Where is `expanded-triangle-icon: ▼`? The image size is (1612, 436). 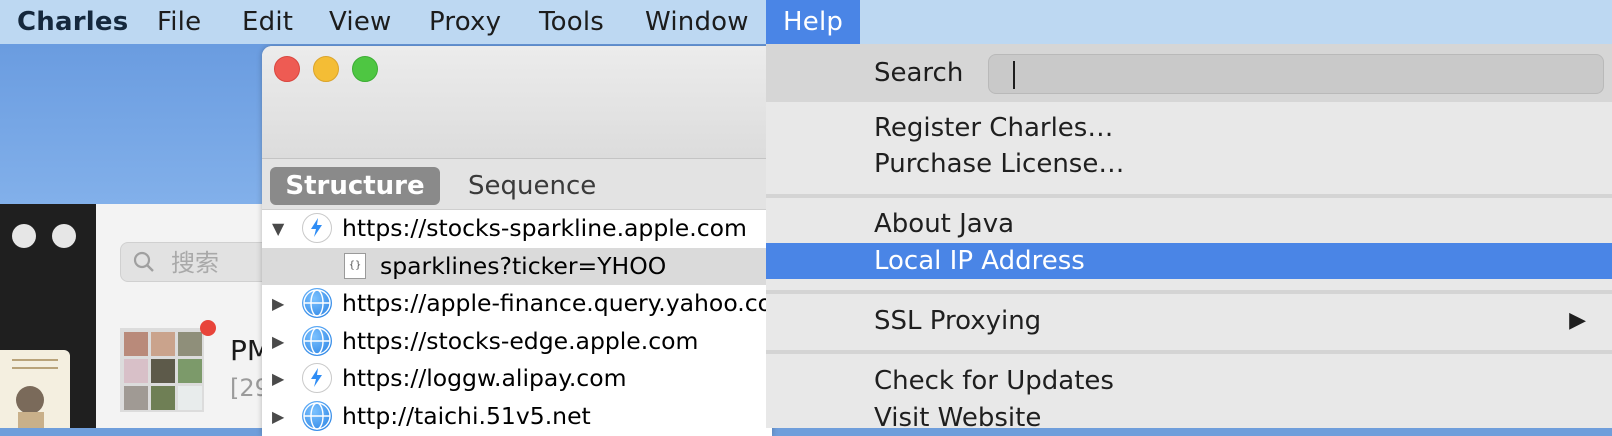 expanded-triangle-icon: ▼ is located at coordinates (281, 229).